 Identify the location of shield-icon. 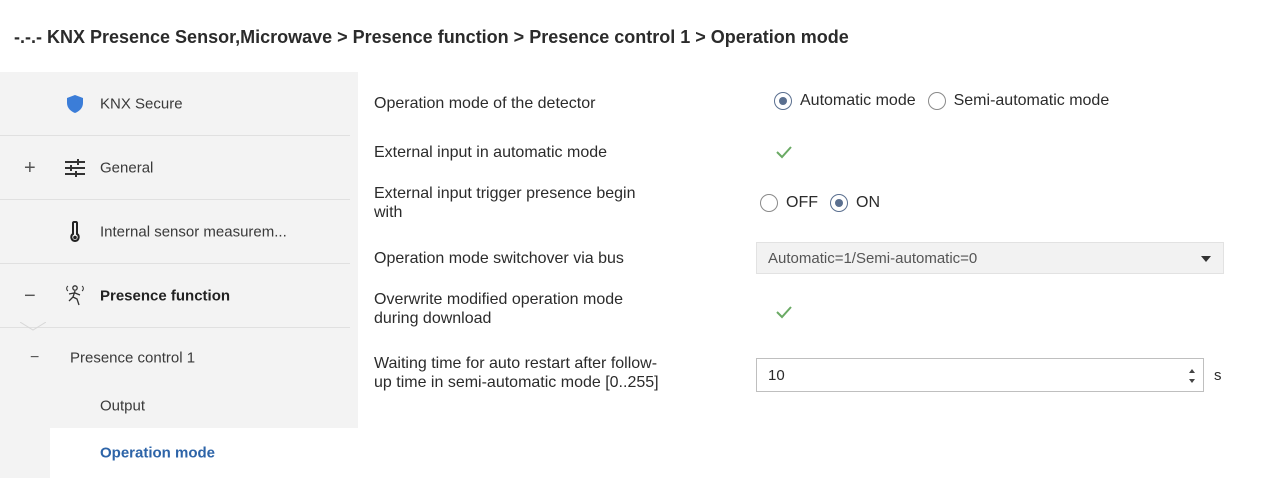
(75, 104).